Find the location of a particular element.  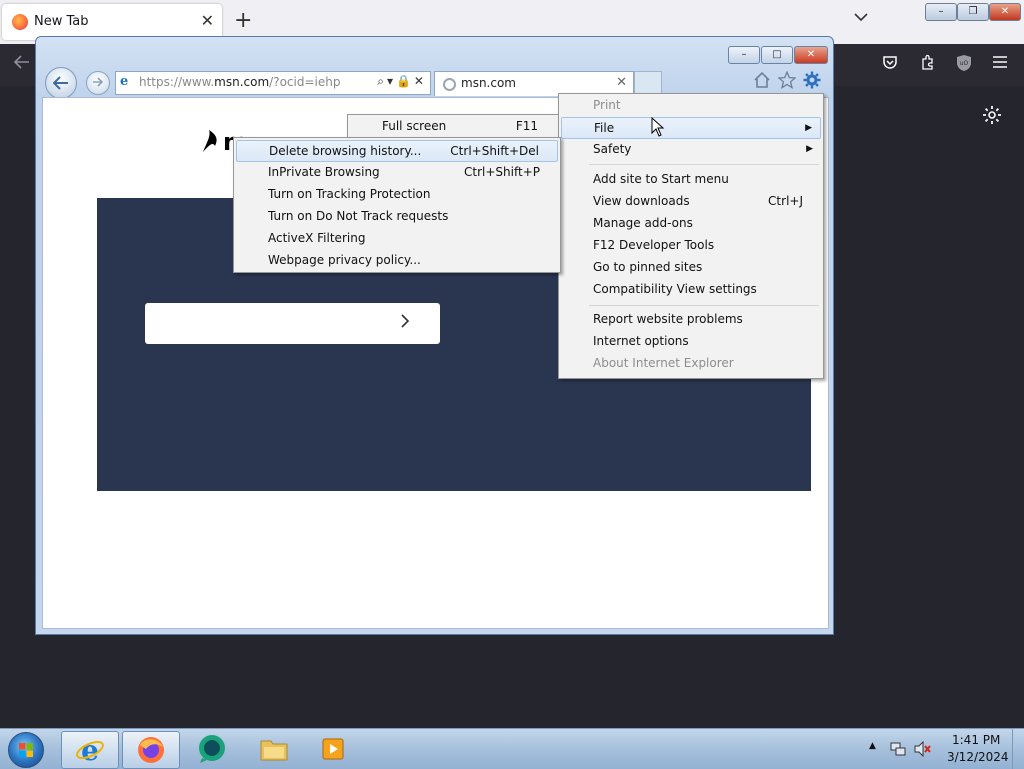

menu-item-report-problems: Report website problems is located at coordinates (691, 320).